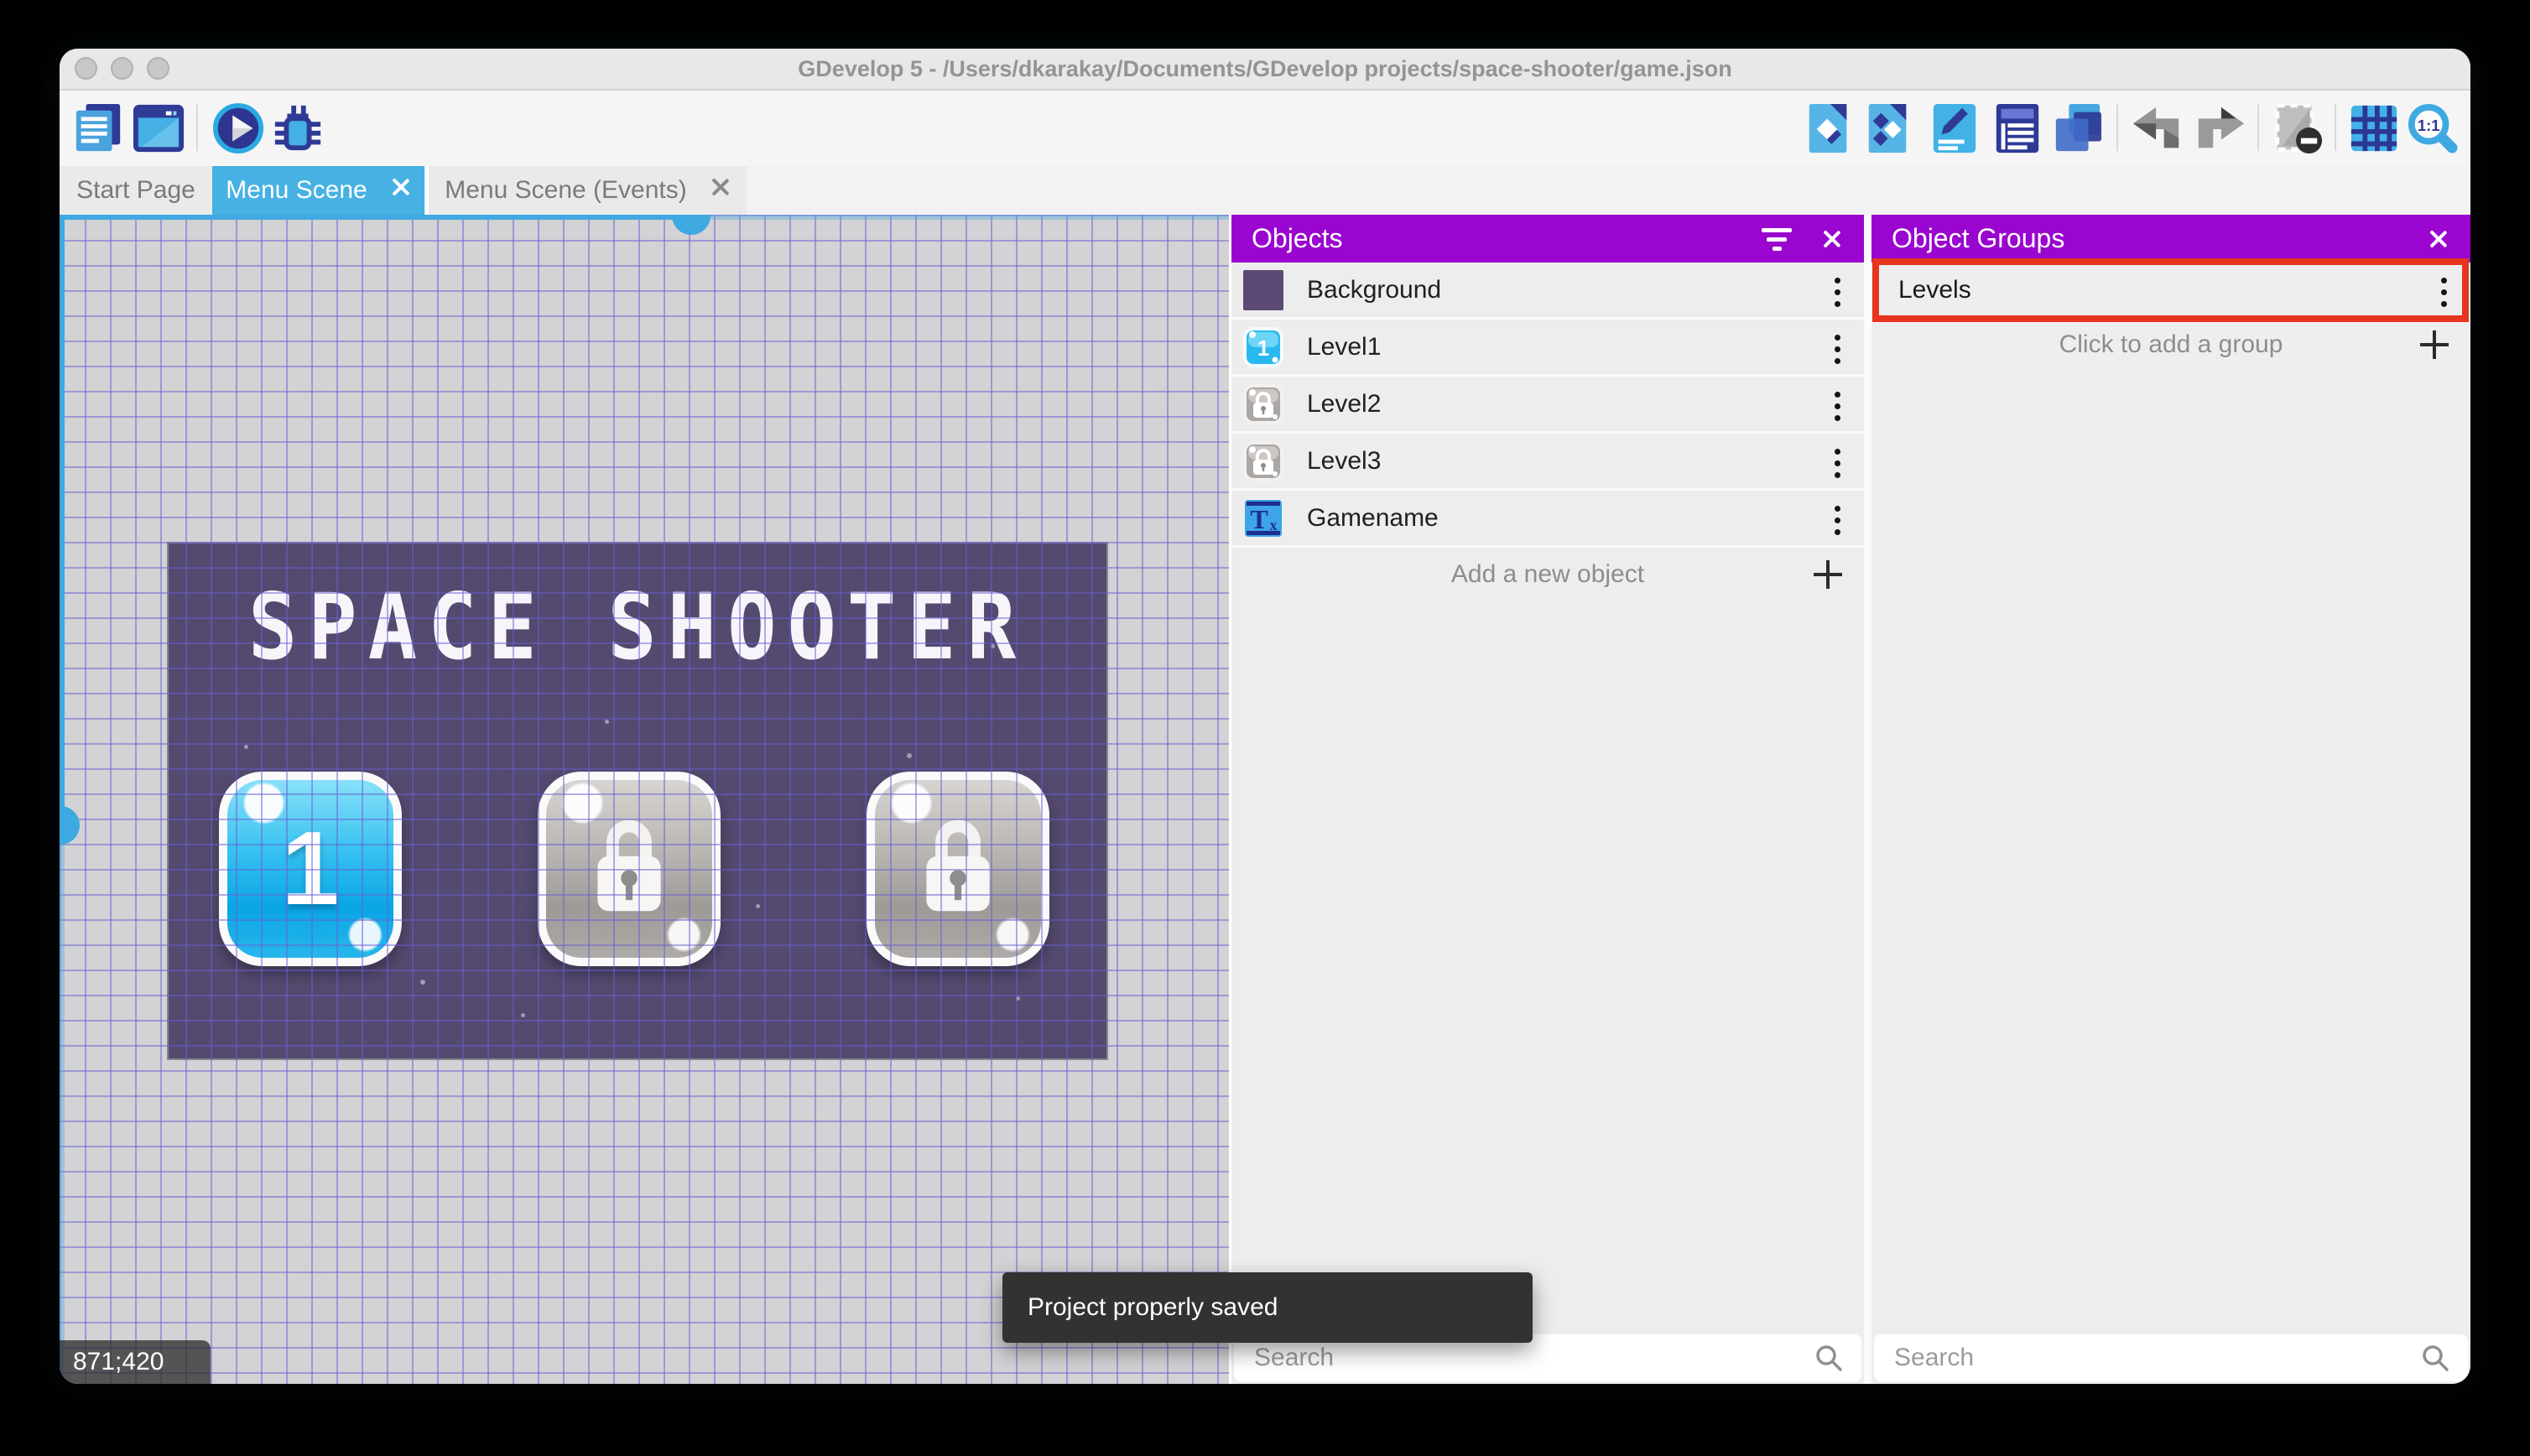  I want to click on instances-list-icon, so click(2017, 128).